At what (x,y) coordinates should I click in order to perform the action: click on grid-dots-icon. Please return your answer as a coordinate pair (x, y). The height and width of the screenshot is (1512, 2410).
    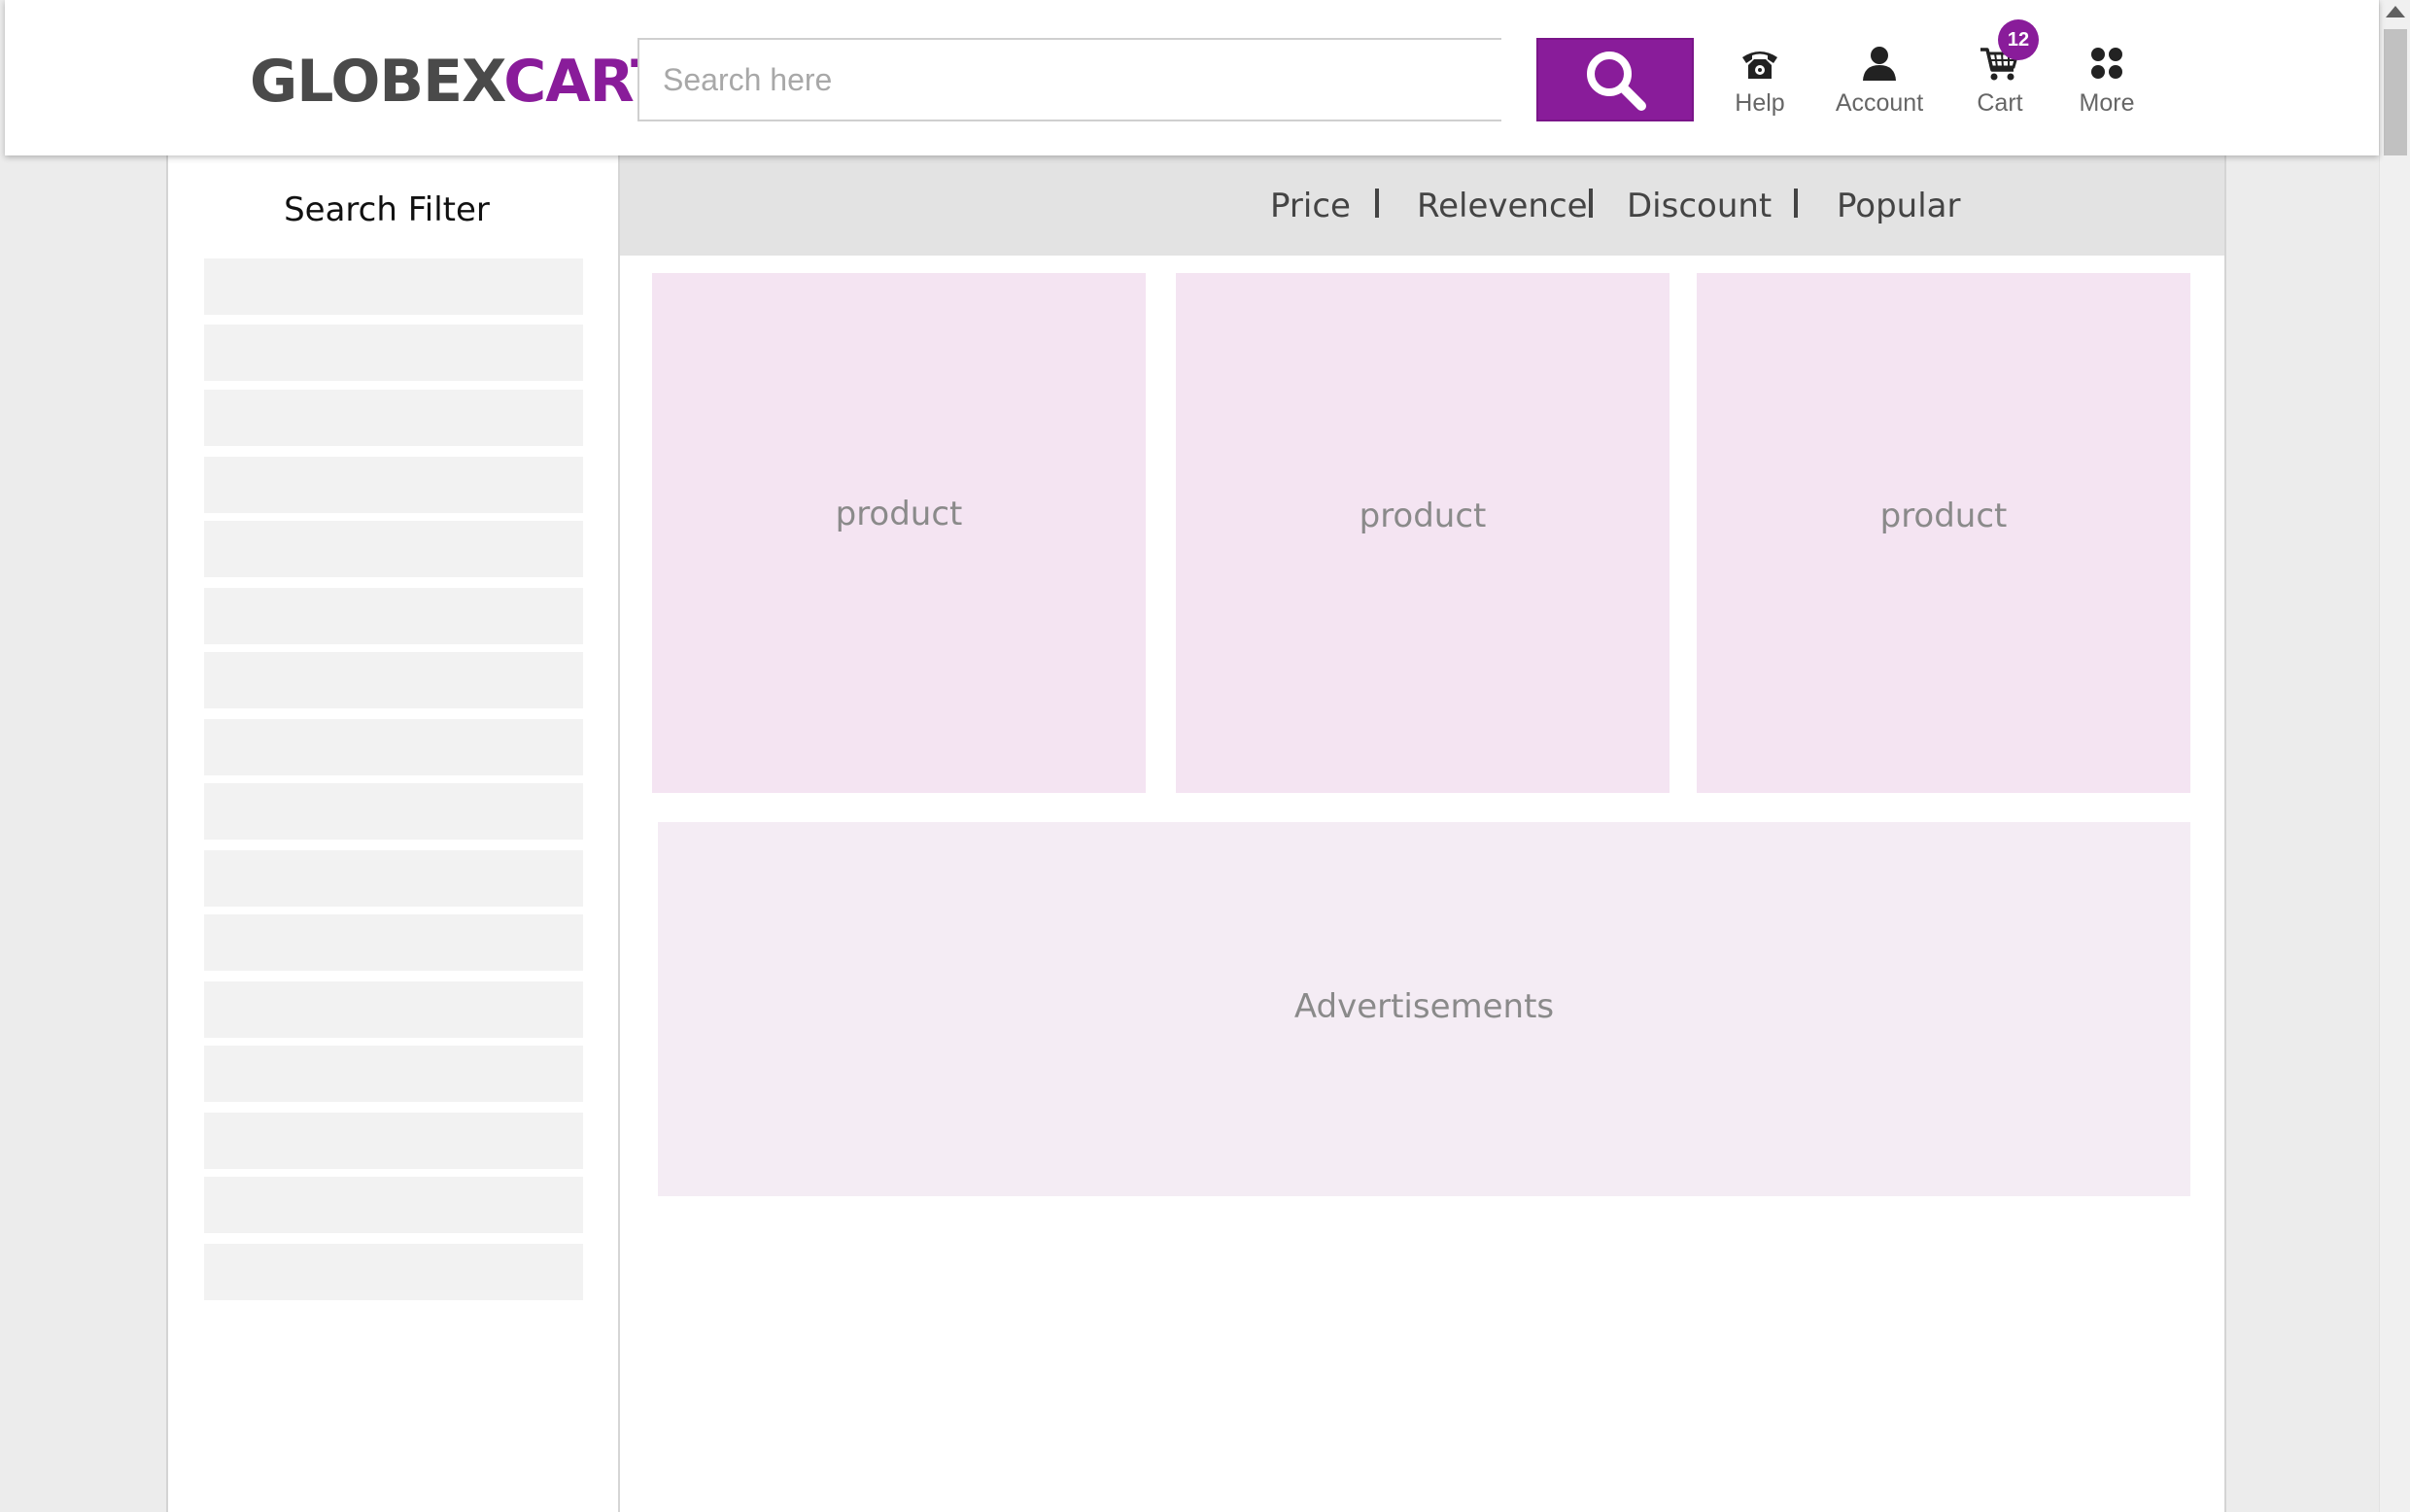
    Looking at the image, I should click on (2106, 63).